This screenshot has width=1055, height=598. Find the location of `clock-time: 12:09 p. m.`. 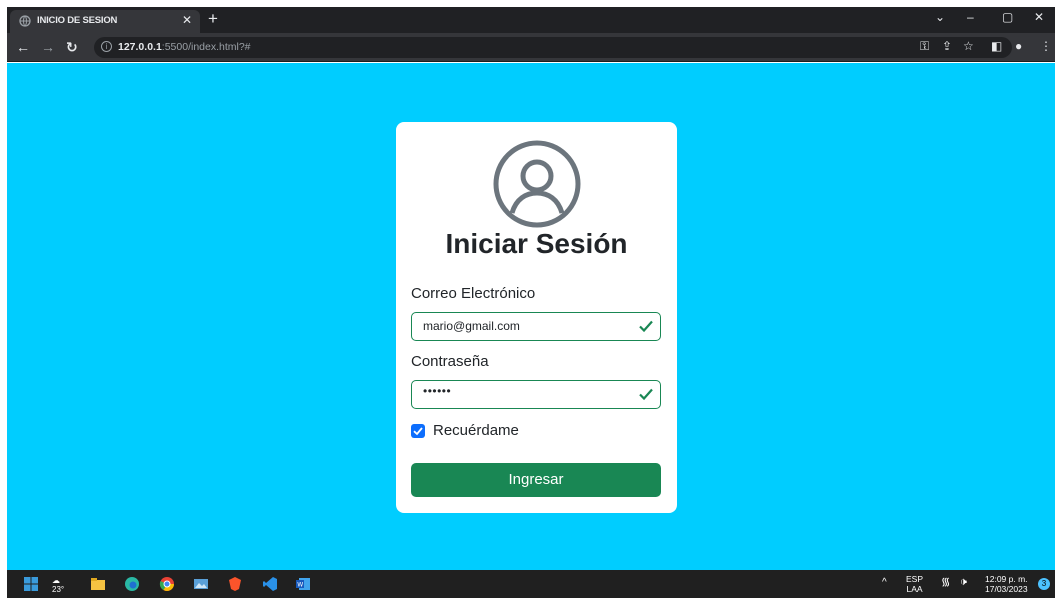

clock-time: 12:09 p. m. is located at coordinates (1006, 579).